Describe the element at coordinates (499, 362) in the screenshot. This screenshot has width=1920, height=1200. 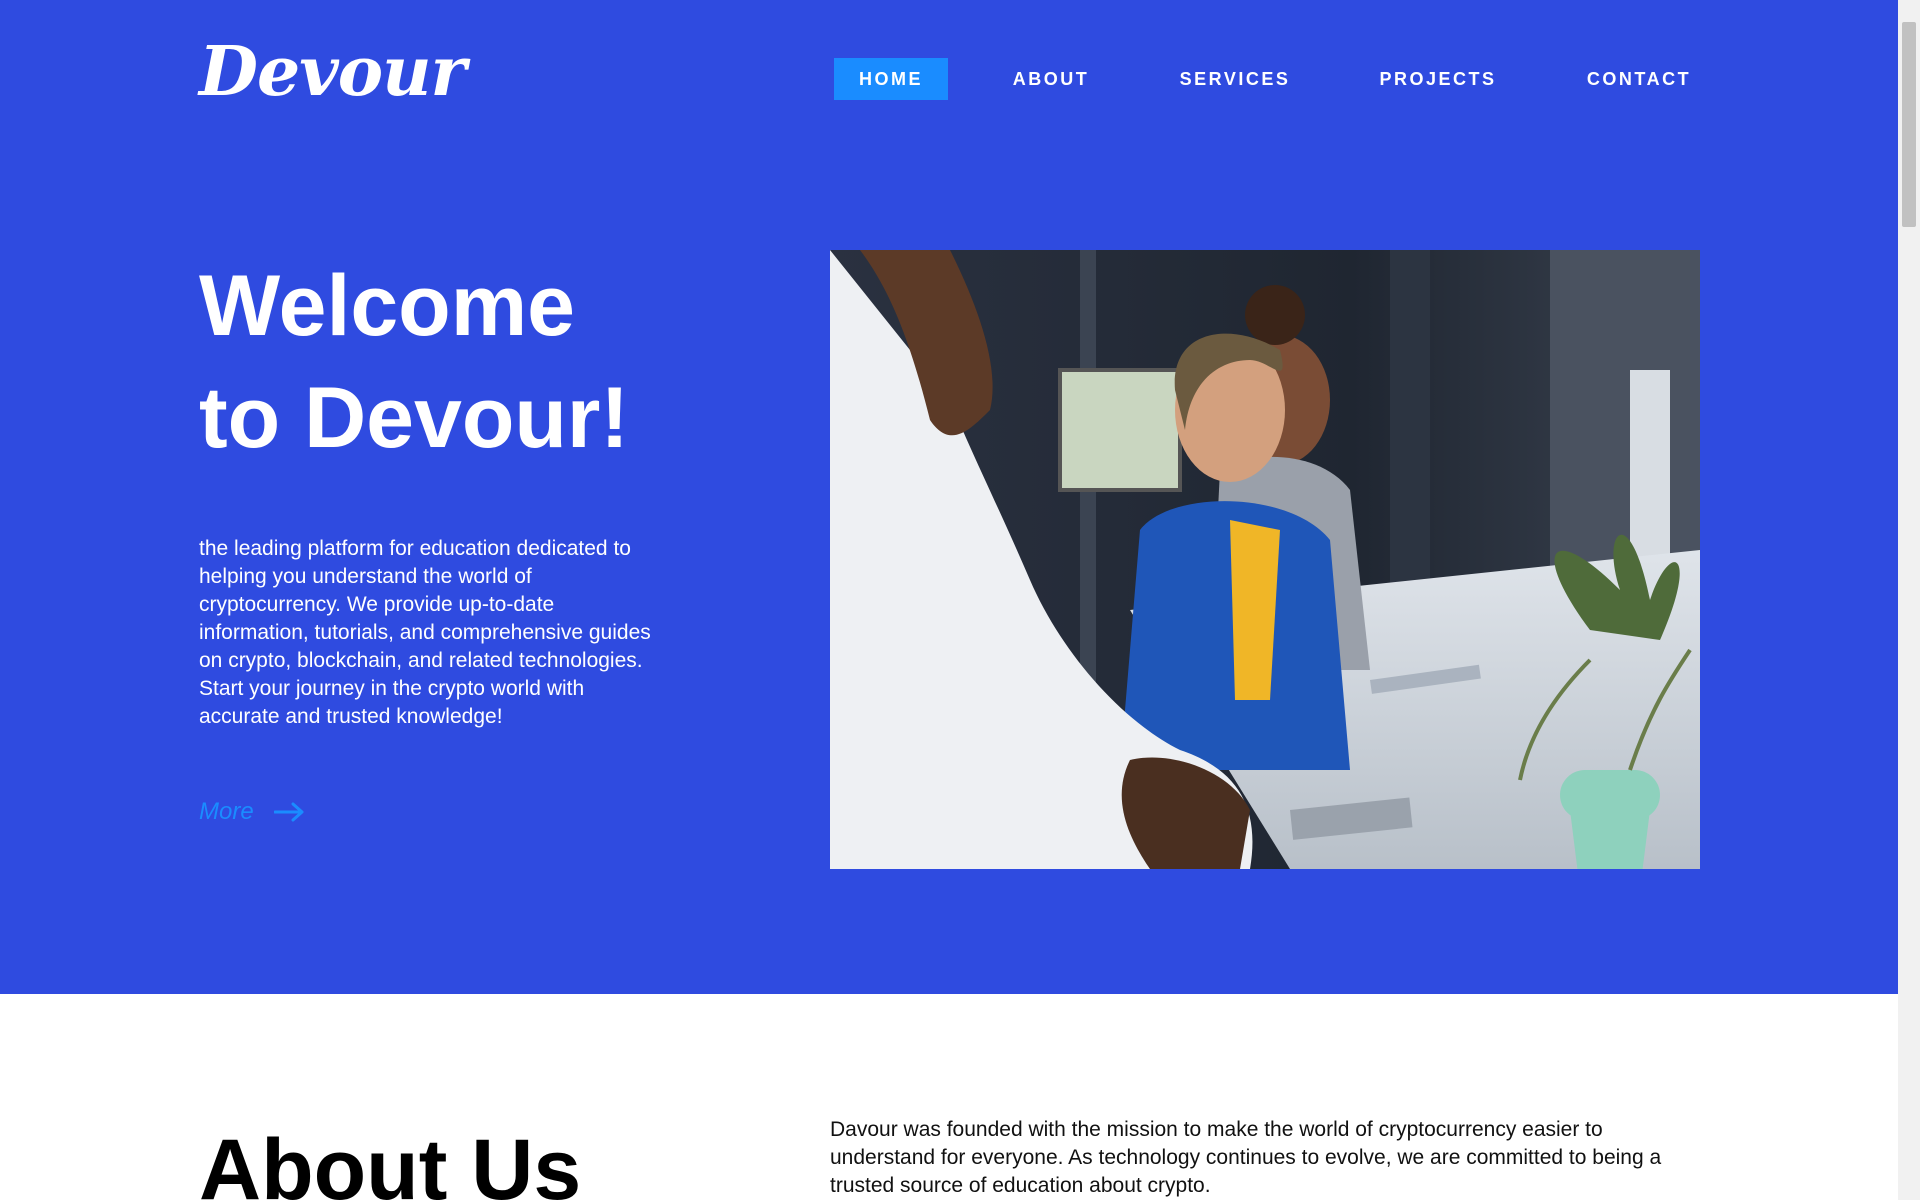
I see `hero-title: Welcome to Devour!` at that location.